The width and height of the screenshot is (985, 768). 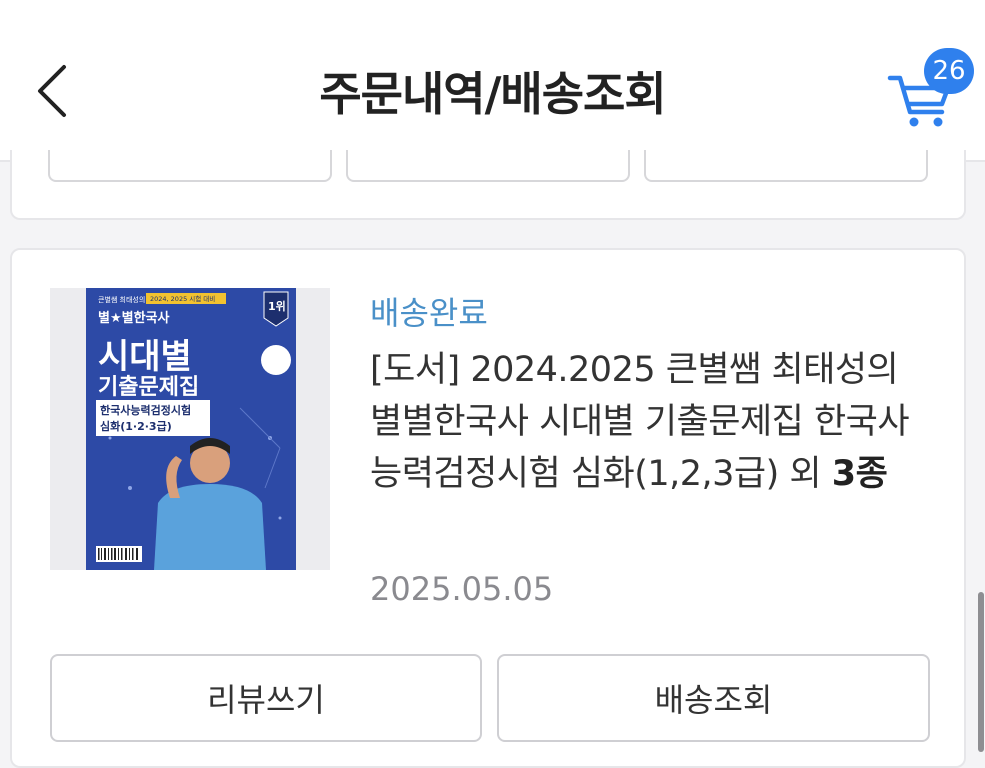 I want to click on cover-subtitle-text: 한국사능력검정시험, so click(x=145, y=410).